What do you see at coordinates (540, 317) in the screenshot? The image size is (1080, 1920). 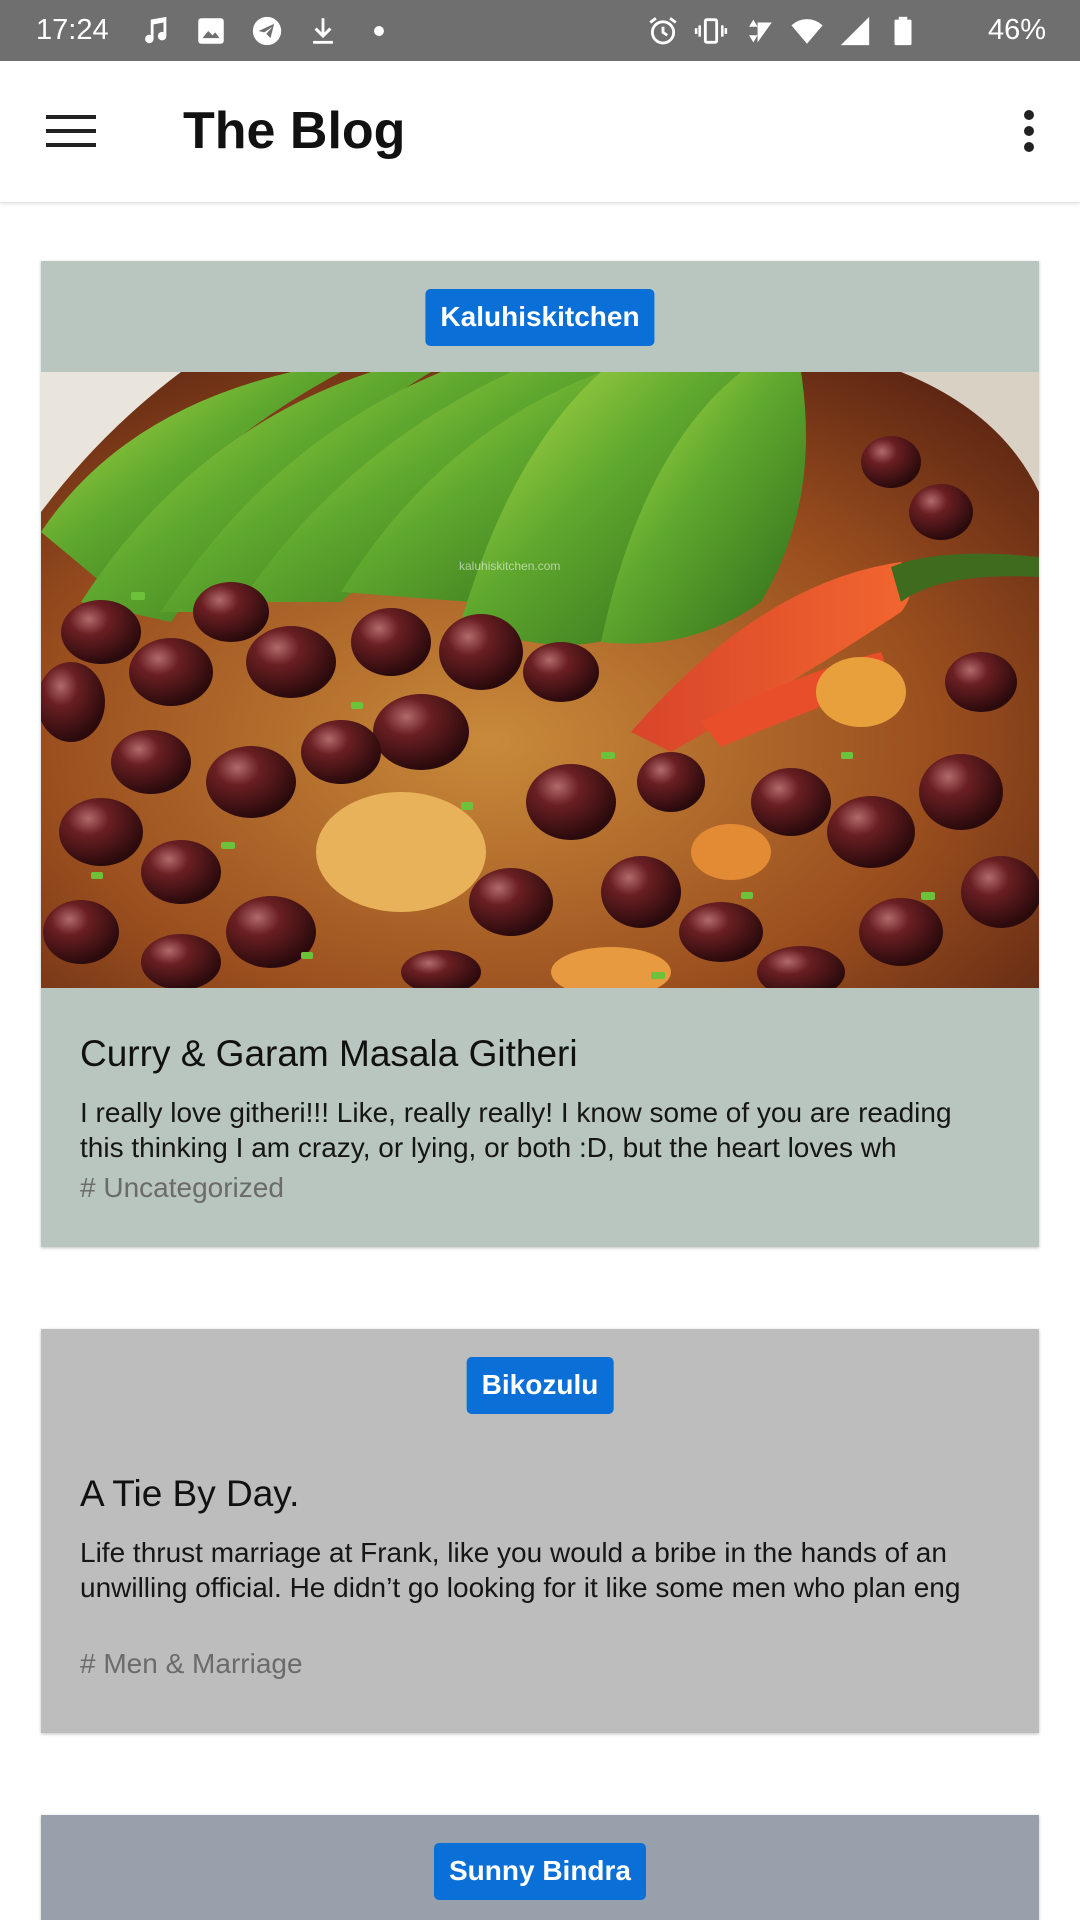 I see `source-badge: Kaluhiskitchen` at bounding box center [540, 317].